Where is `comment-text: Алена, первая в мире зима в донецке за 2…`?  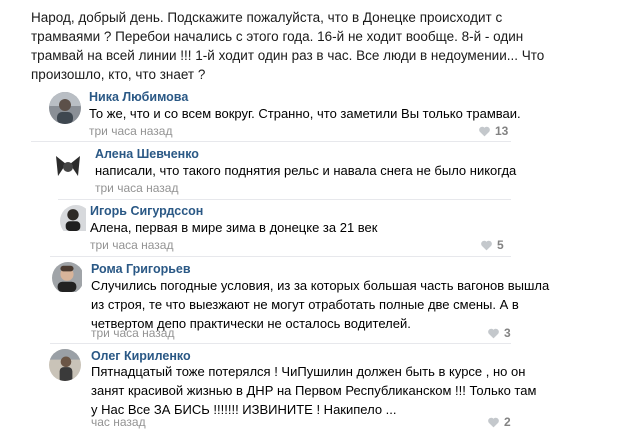
comment-text: Алена, первая в мире зима в донецке за 2… is located at coordinates (234, 227).